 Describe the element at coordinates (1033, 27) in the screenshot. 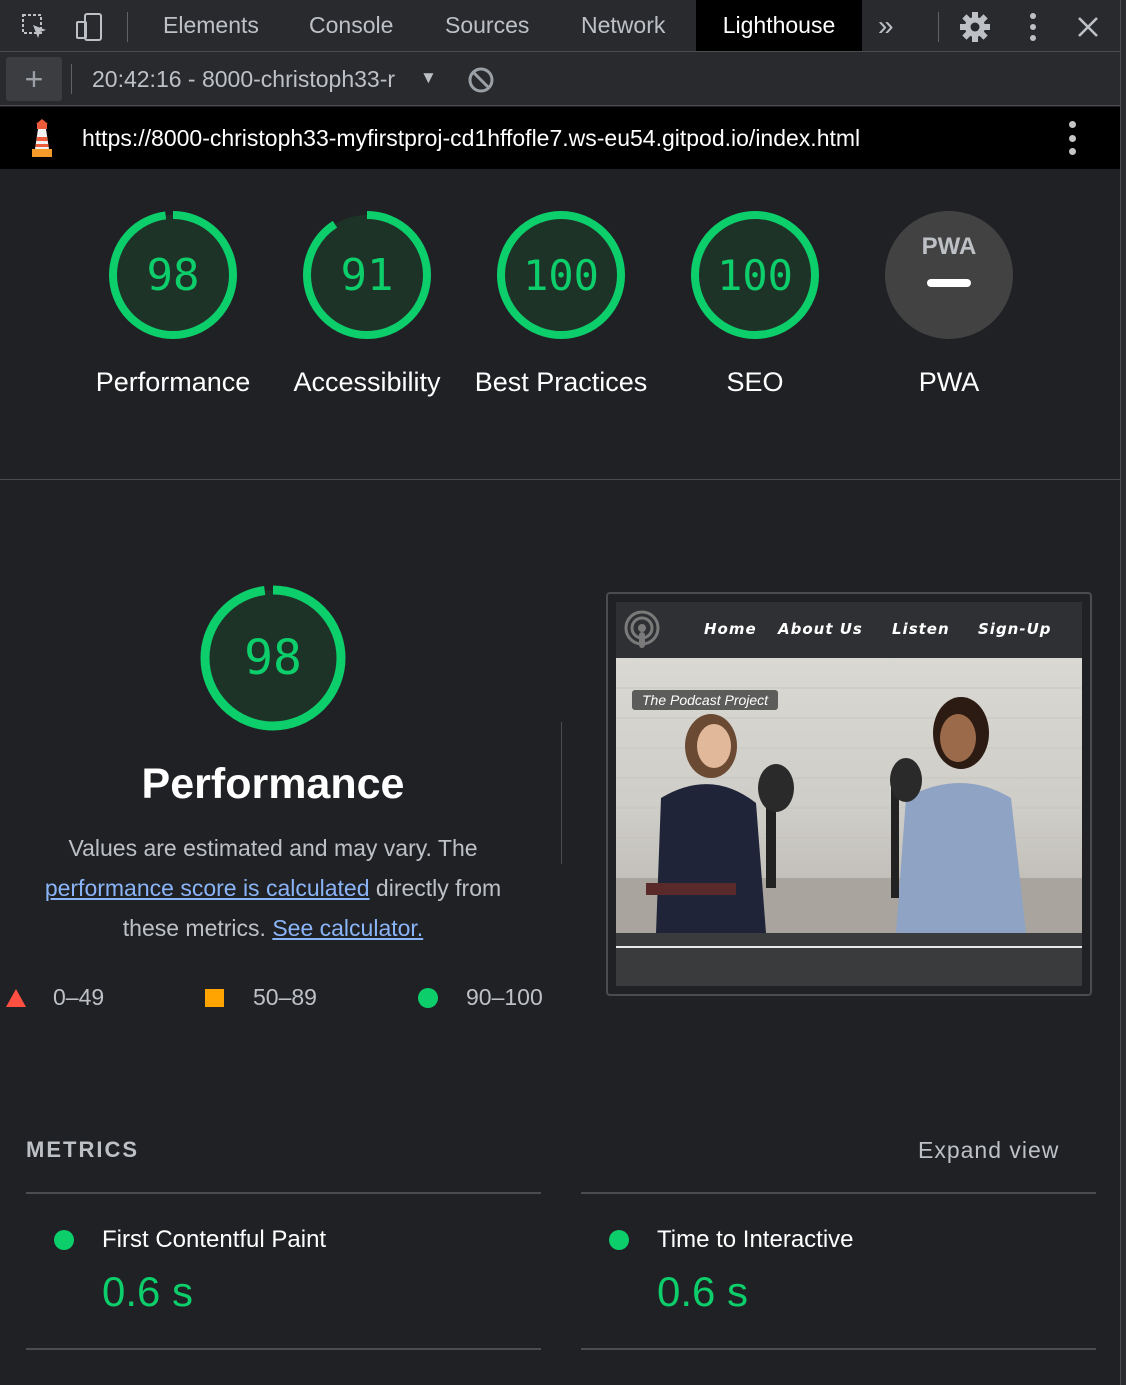

I see `customize-menu-icon` at that location.